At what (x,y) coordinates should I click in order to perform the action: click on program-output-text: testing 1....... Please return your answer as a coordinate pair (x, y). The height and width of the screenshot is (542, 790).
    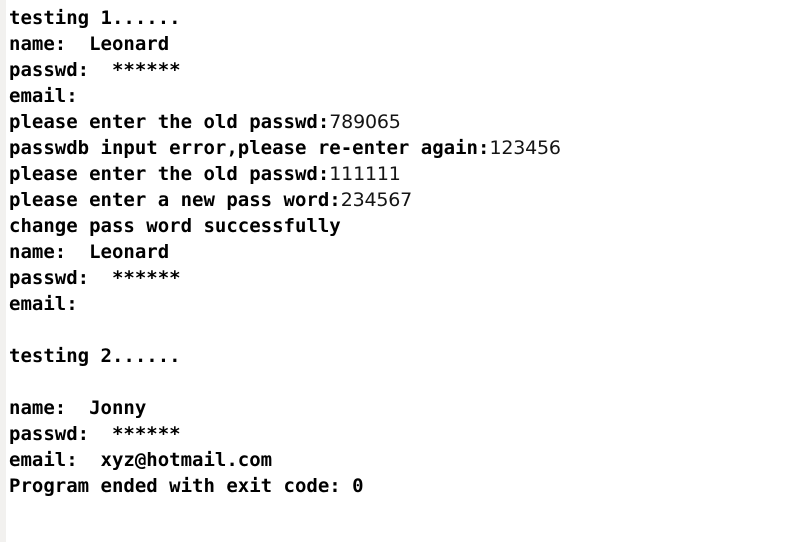
    Looking at the image, I should click on (95, 18).